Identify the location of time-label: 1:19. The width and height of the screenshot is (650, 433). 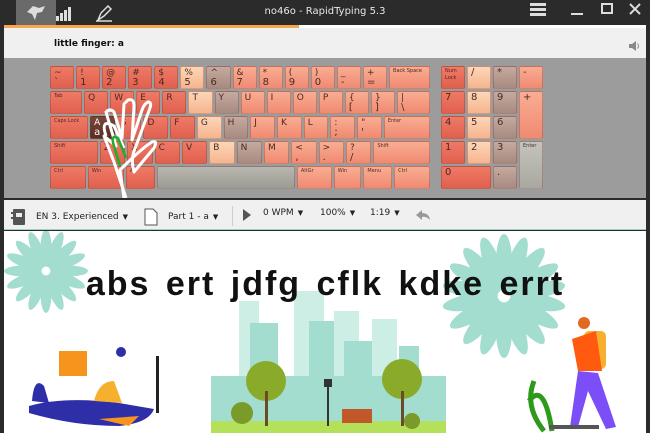
(380, 213).